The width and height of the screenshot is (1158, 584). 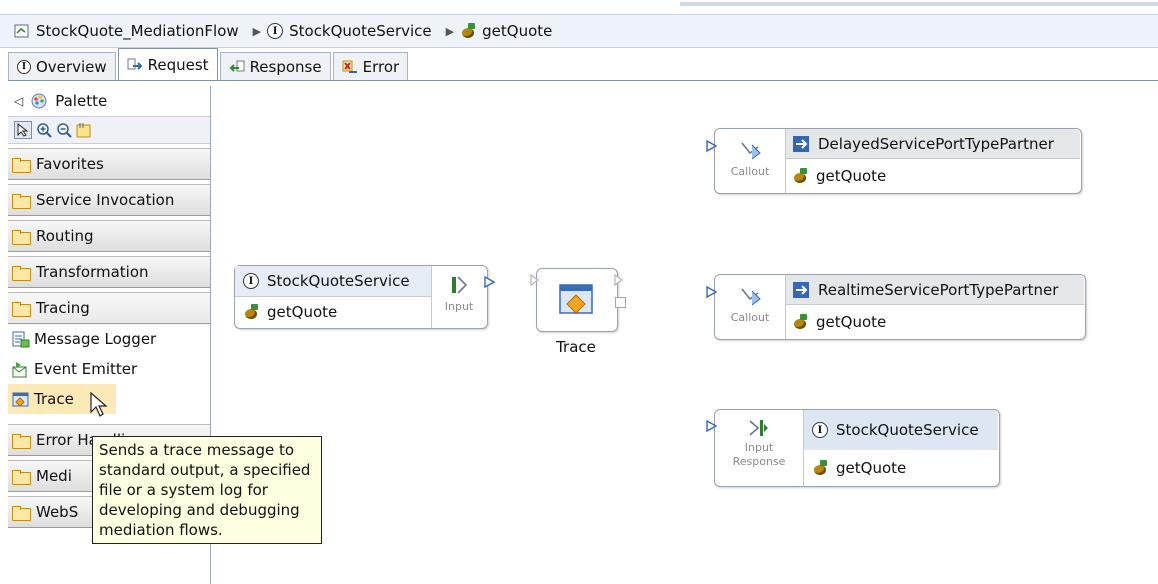 What do you see at coordinates (275, 66) in the screenshot?
I see `tab-response: Response` at bounding box center [275, 66].